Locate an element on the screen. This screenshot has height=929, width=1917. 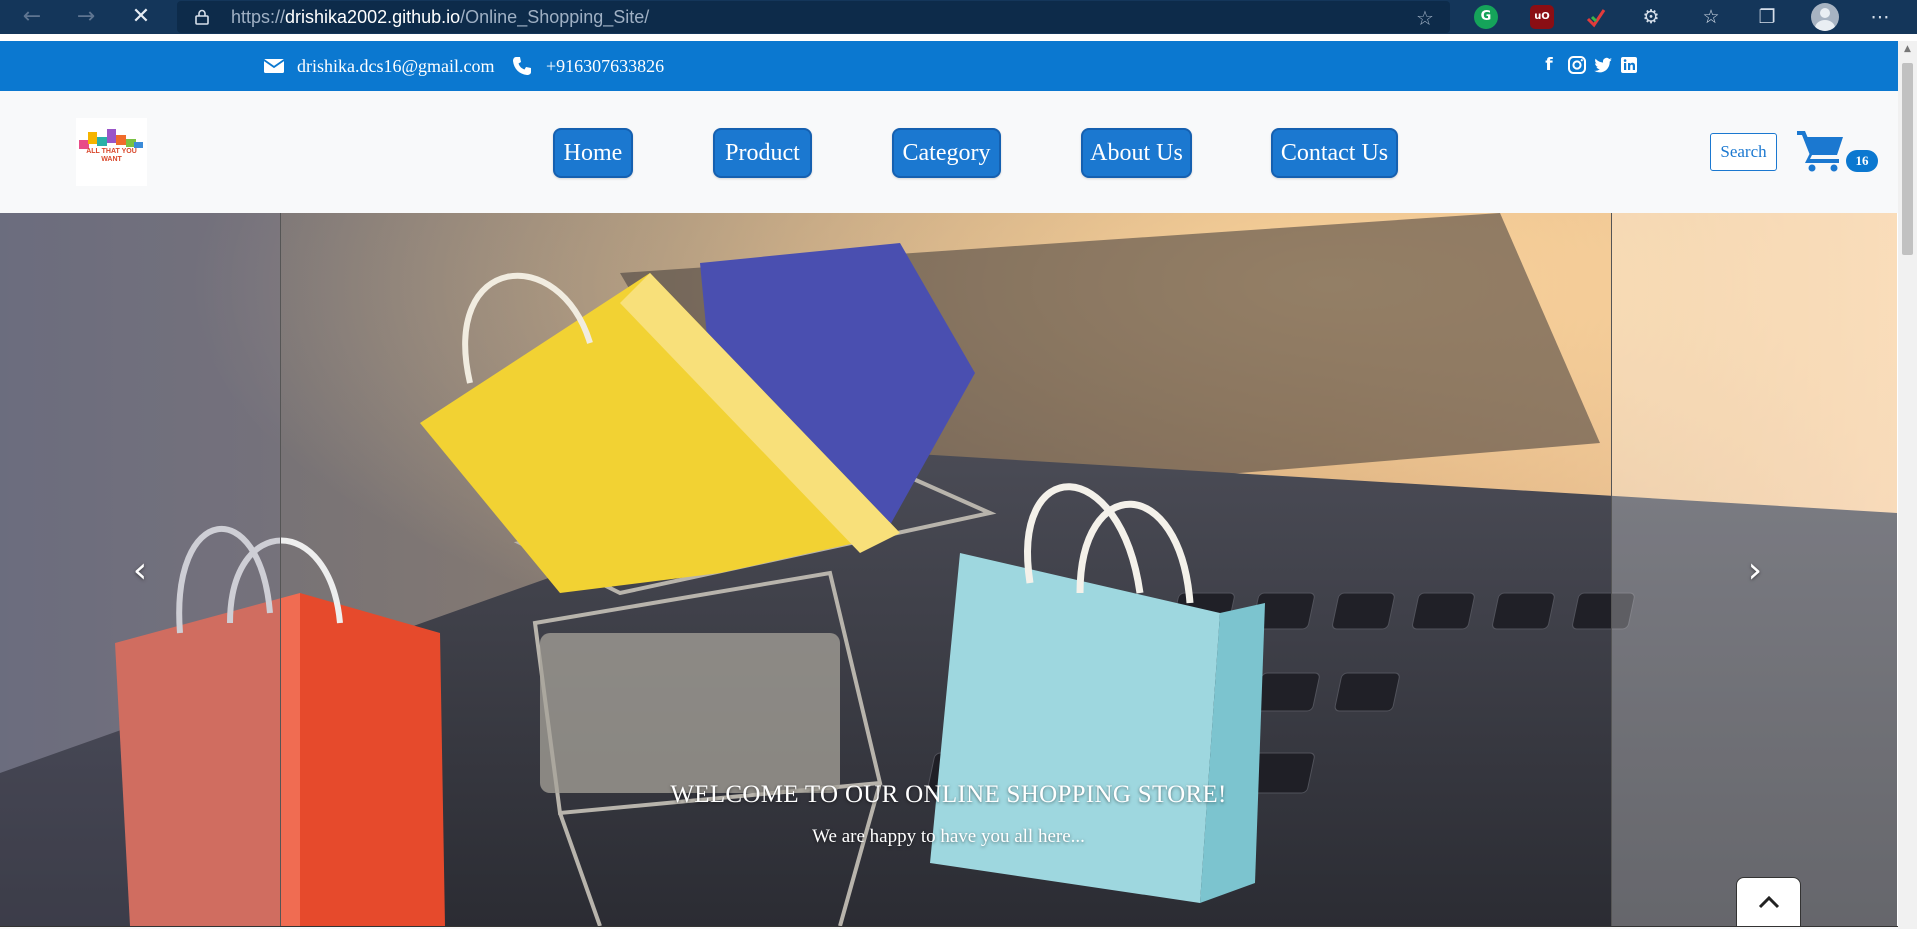
linkedin-icon is located at coordinates (1629, 65).